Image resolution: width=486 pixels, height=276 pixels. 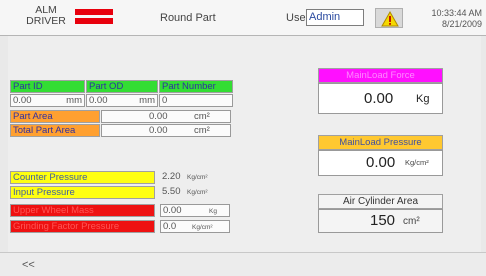 I want to click on total-part-area-label: Total Part Area, so click(x=55, y=130).